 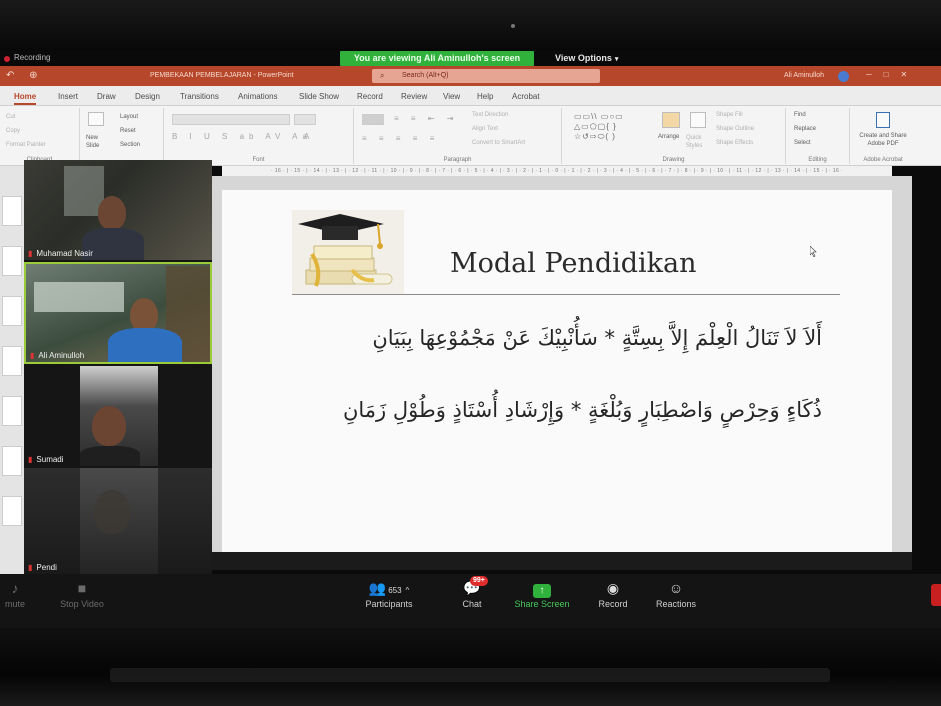 What do you see at coordinates (457, 160) in the screenshot?
I see `paragraph-group-label: Paragraph` at bounding box center [457, 160].